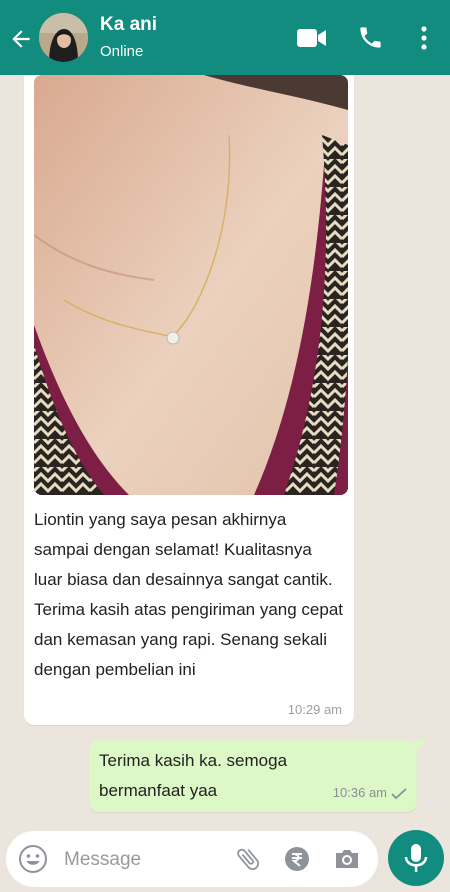 Image resolution: width=450 pixels, height=892 pixels. I want to click on paperclip-icon, so click(248, 859).